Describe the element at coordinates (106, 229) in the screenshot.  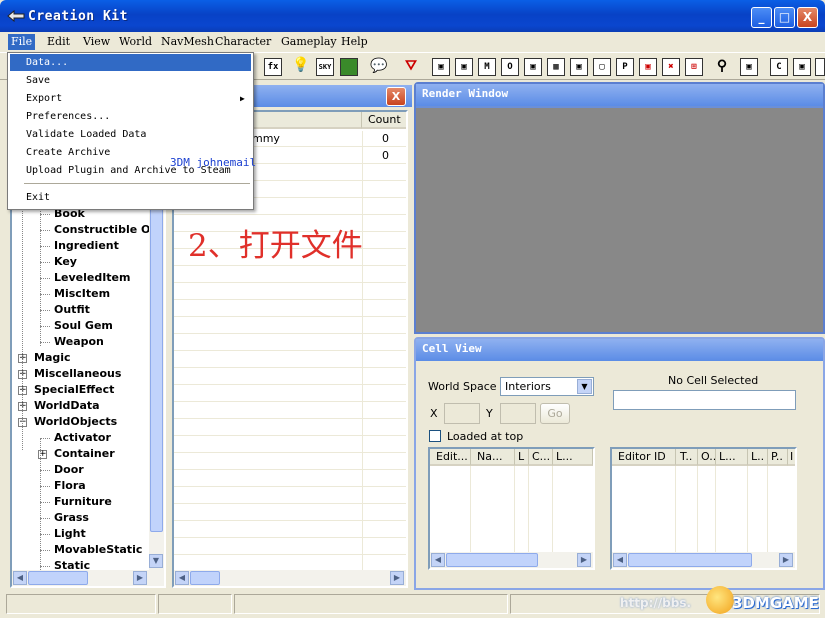
I see `tree-item-label: Constructible Ob` at that location.